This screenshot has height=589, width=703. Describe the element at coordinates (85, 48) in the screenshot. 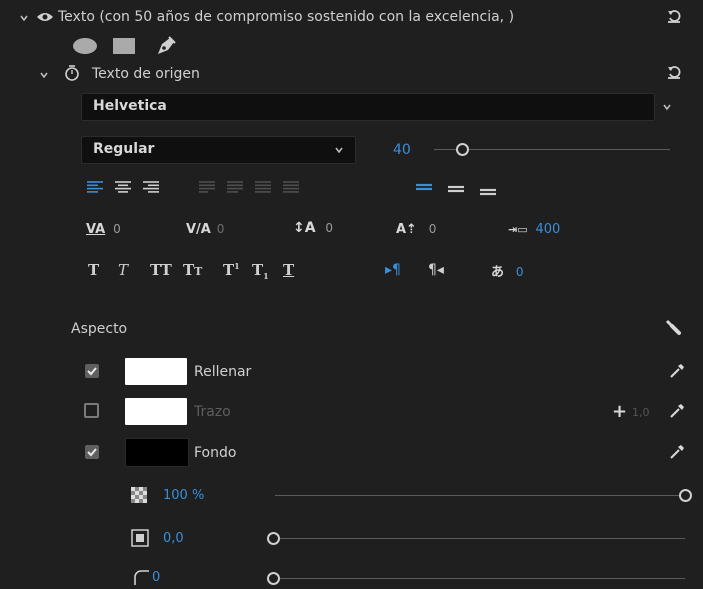

I see `ellipse-mask-icon` at that location.